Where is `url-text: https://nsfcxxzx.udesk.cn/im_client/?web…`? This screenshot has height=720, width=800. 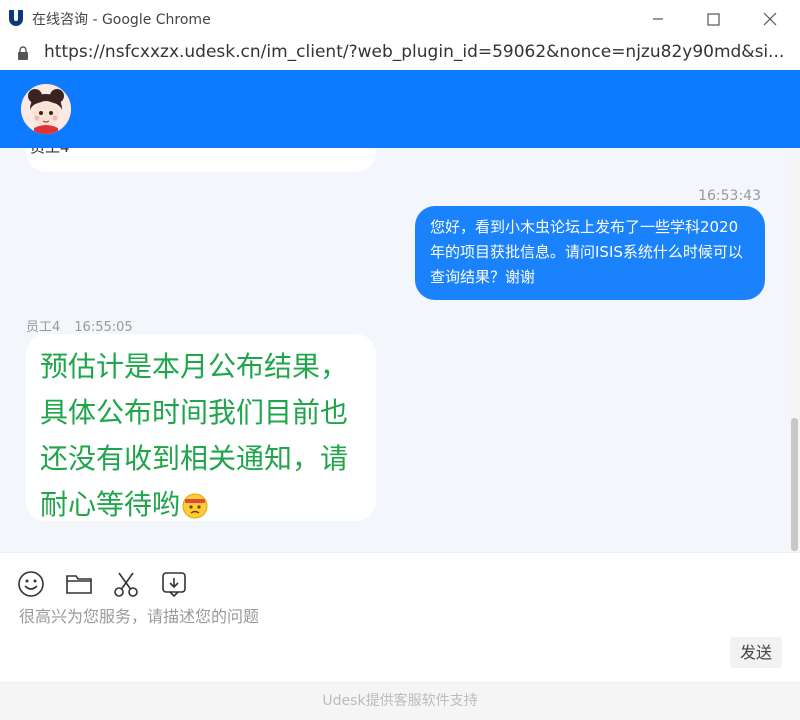 url-text: https://nsfcxxzx.udesk.cn/im_client/?web… is located at coordinates (416, 52).